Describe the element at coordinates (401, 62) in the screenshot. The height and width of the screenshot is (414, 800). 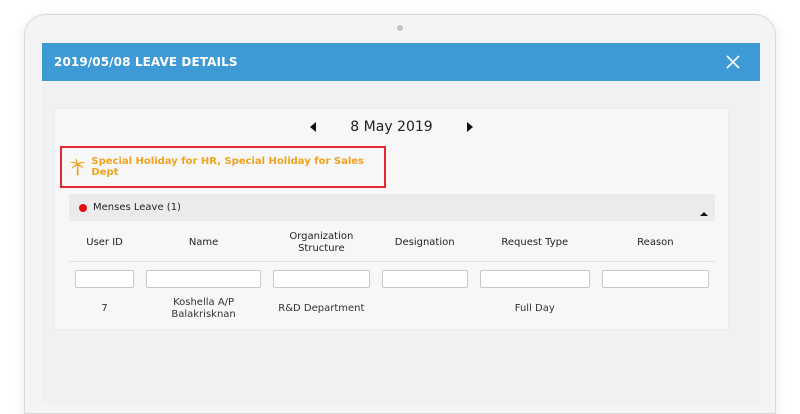
I see `modal-header: 2019/05/08 LEAVE DETAILS` at that location.